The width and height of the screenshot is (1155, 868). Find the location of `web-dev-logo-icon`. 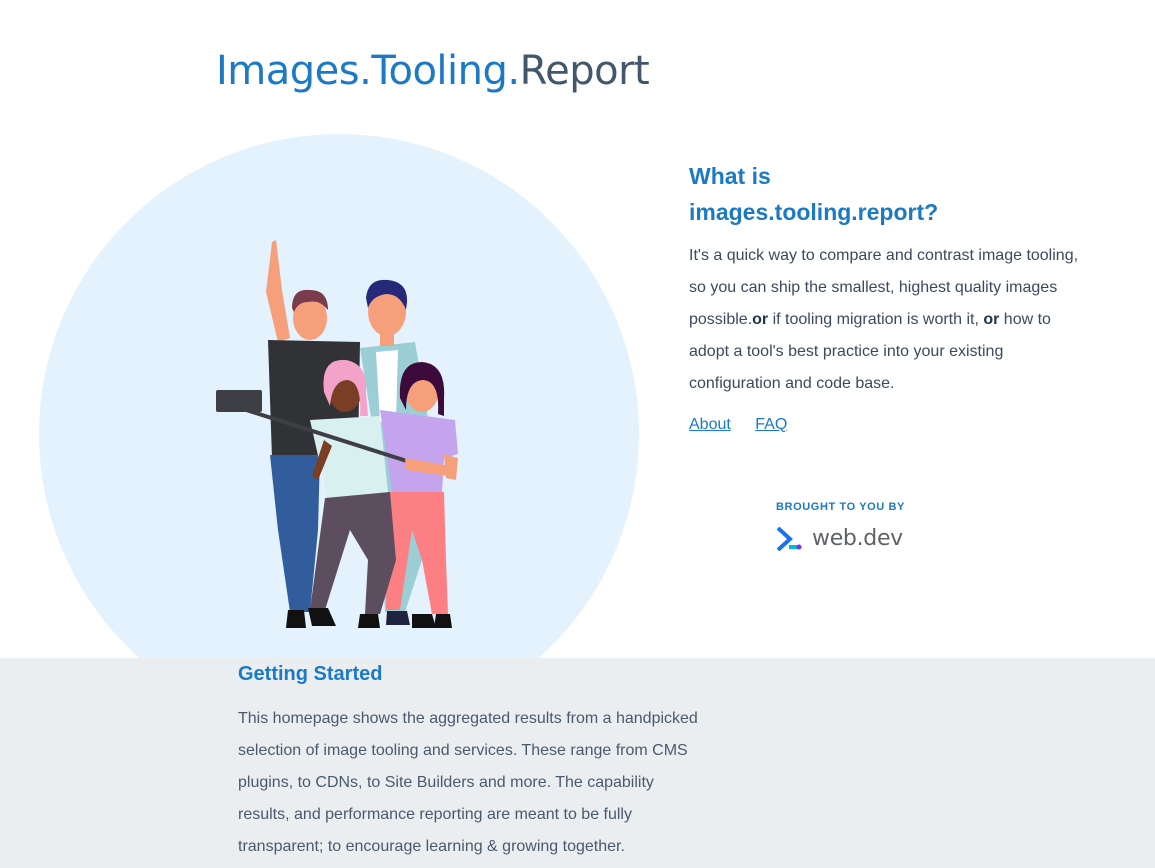

web-dev-logo-icon is located at coordinates (789, 538).